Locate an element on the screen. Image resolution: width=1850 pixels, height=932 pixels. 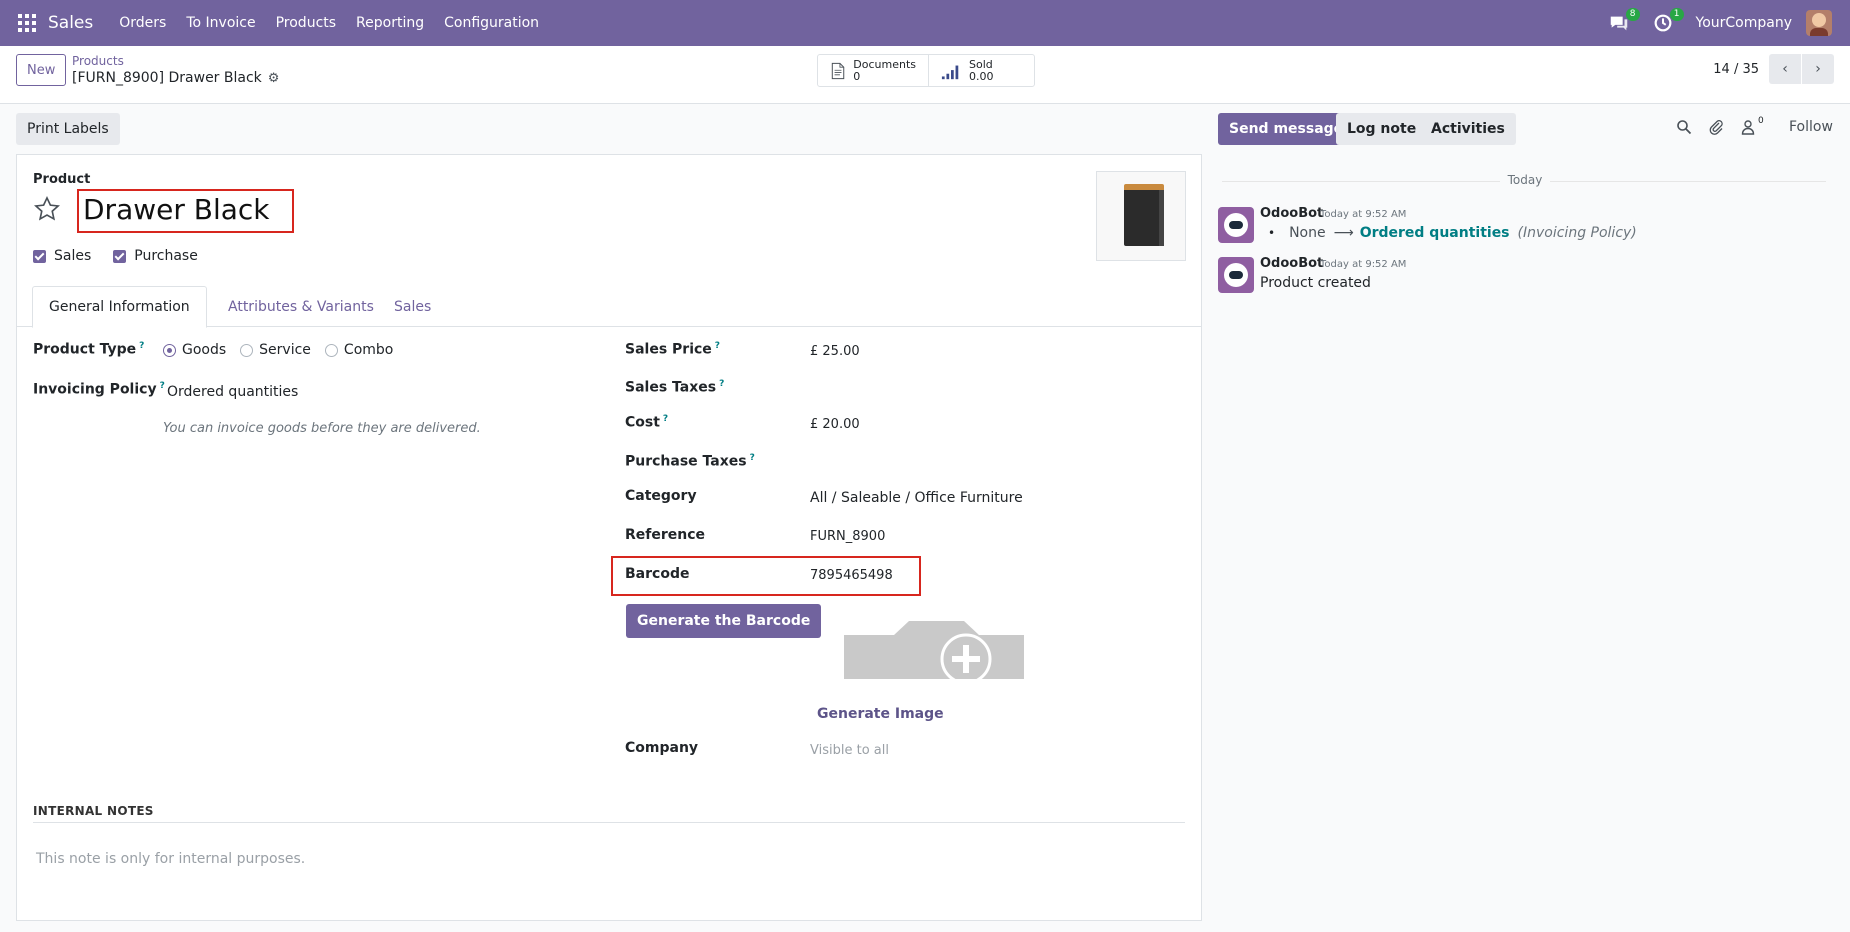
documents-smart-button: Documents 0 is located at coordinates (873, 70).